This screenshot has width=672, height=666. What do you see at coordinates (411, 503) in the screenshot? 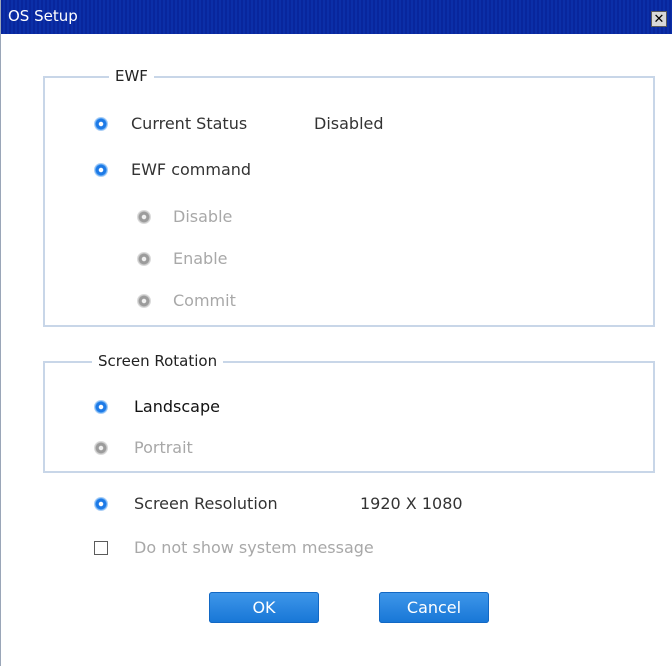
I see `screen-resolution-value: 1920 X 1080` at bounding box center [411, 503].